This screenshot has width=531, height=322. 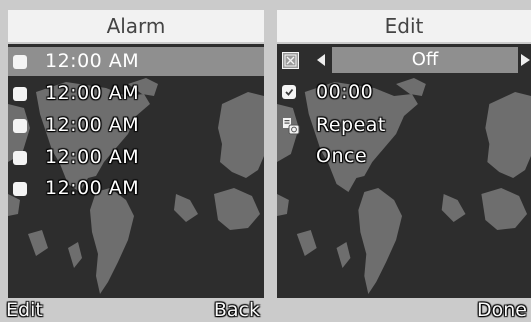 What do you see at coordinates (404, 125) in the screenshot?
I see `repeat-row: Repeat` at bounding box center [404, 125].